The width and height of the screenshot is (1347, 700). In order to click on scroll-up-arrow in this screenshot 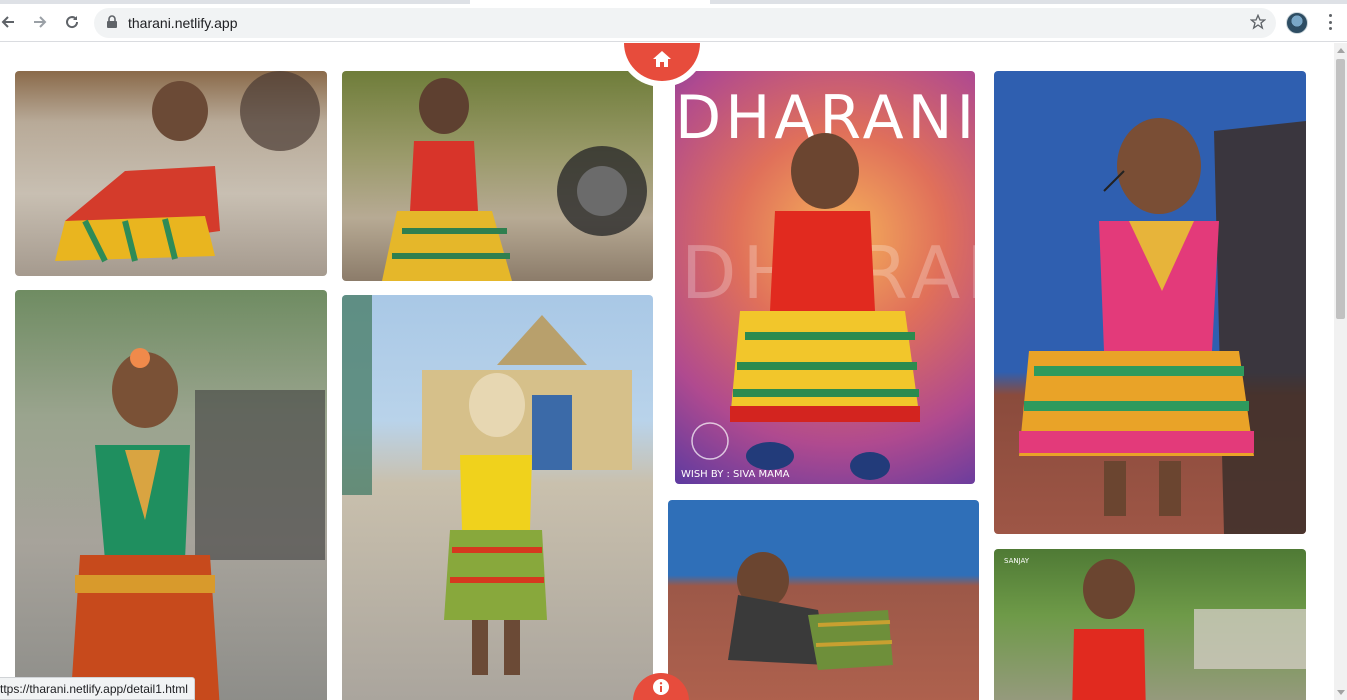, I will do `click(1341, 50)`.